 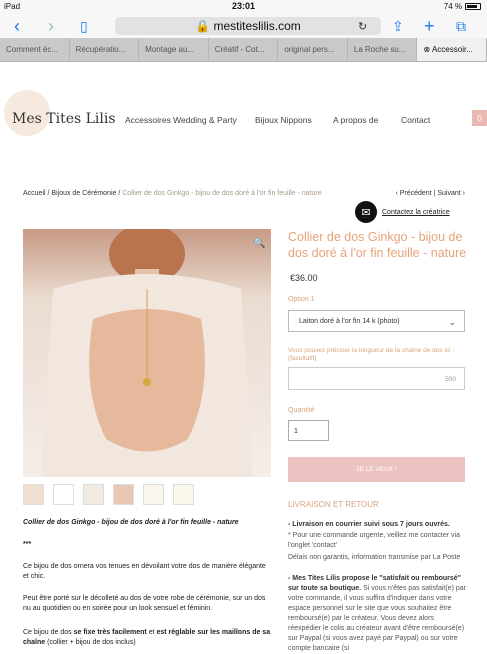 I want to click on nav-accessoires: Accessoires Wedding & Party, so click(x=181, y=120).